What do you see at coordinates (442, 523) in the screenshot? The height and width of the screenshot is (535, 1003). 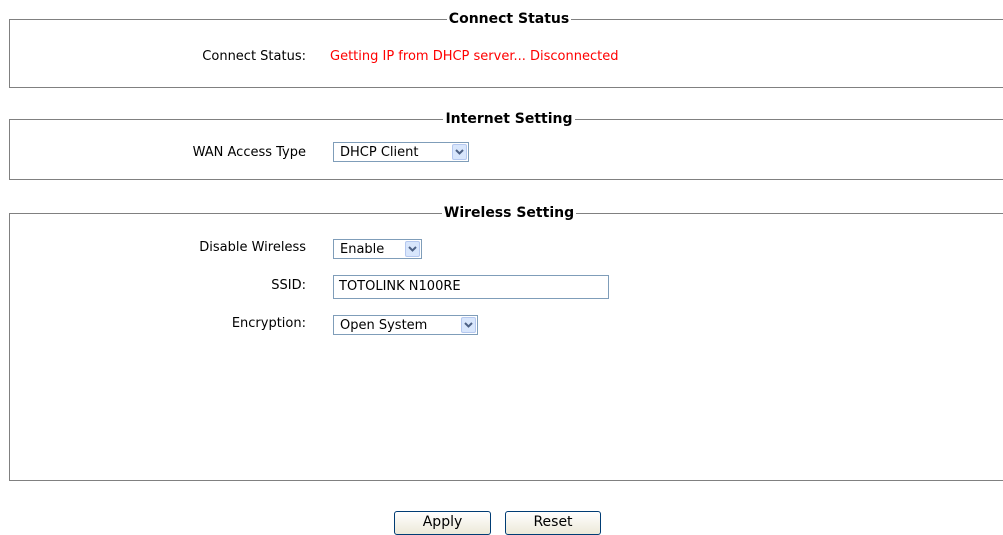 I see `apply-button: Apply` at bounding box center [442, 523].